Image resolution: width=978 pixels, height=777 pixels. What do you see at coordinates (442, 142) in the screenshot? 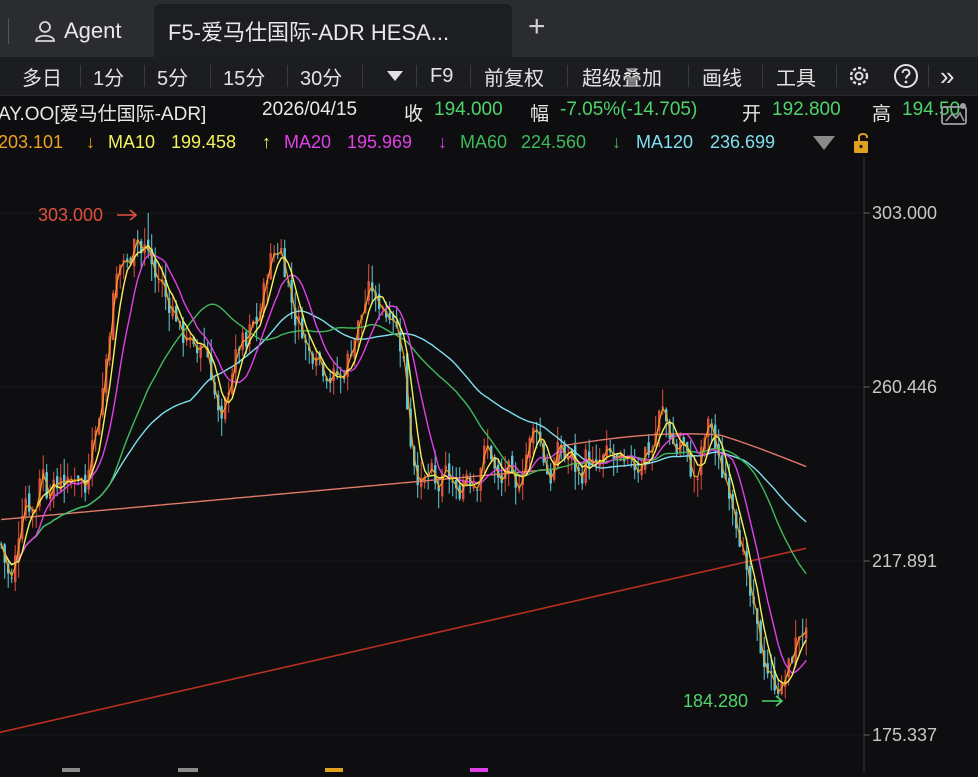
I see `ma20-arrow: ↓` at bounding box center [442, 142].